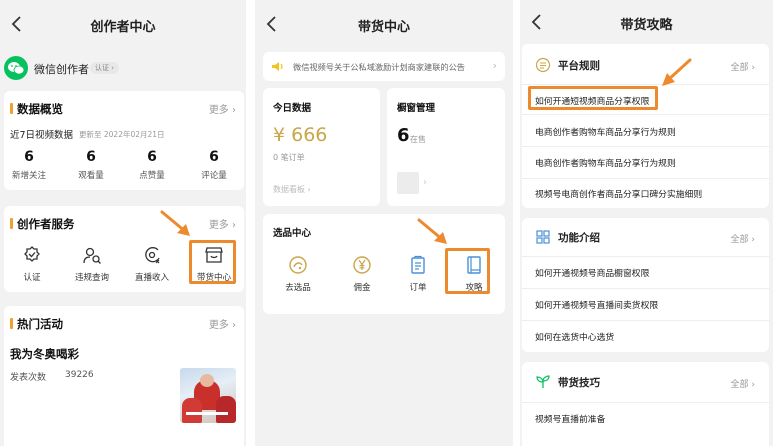 Image resolution: width=773 pixels, height=446 pixels. Describe the element at coordinates (298, 273) in the screenshot. I see `select-products-button: 去选品` at that location.